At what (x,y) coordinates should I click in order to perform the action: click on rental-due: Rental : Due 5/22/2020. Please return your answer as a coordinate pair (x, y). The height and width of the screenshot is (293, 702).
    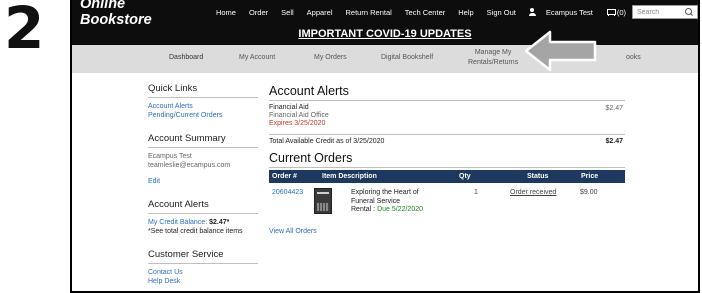
    Looking at the image, I should click on (406, 210).